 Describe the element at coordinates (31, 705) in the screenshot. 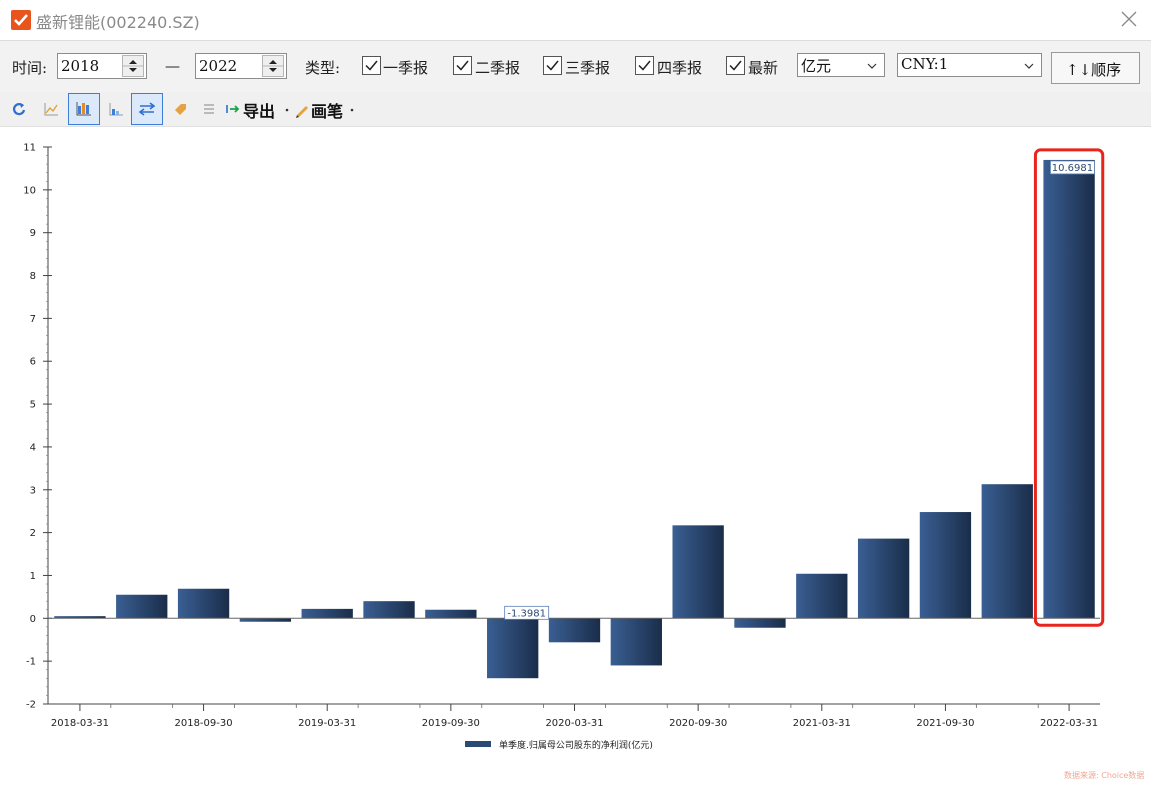

I see `y-tick-label: -2` at that location.